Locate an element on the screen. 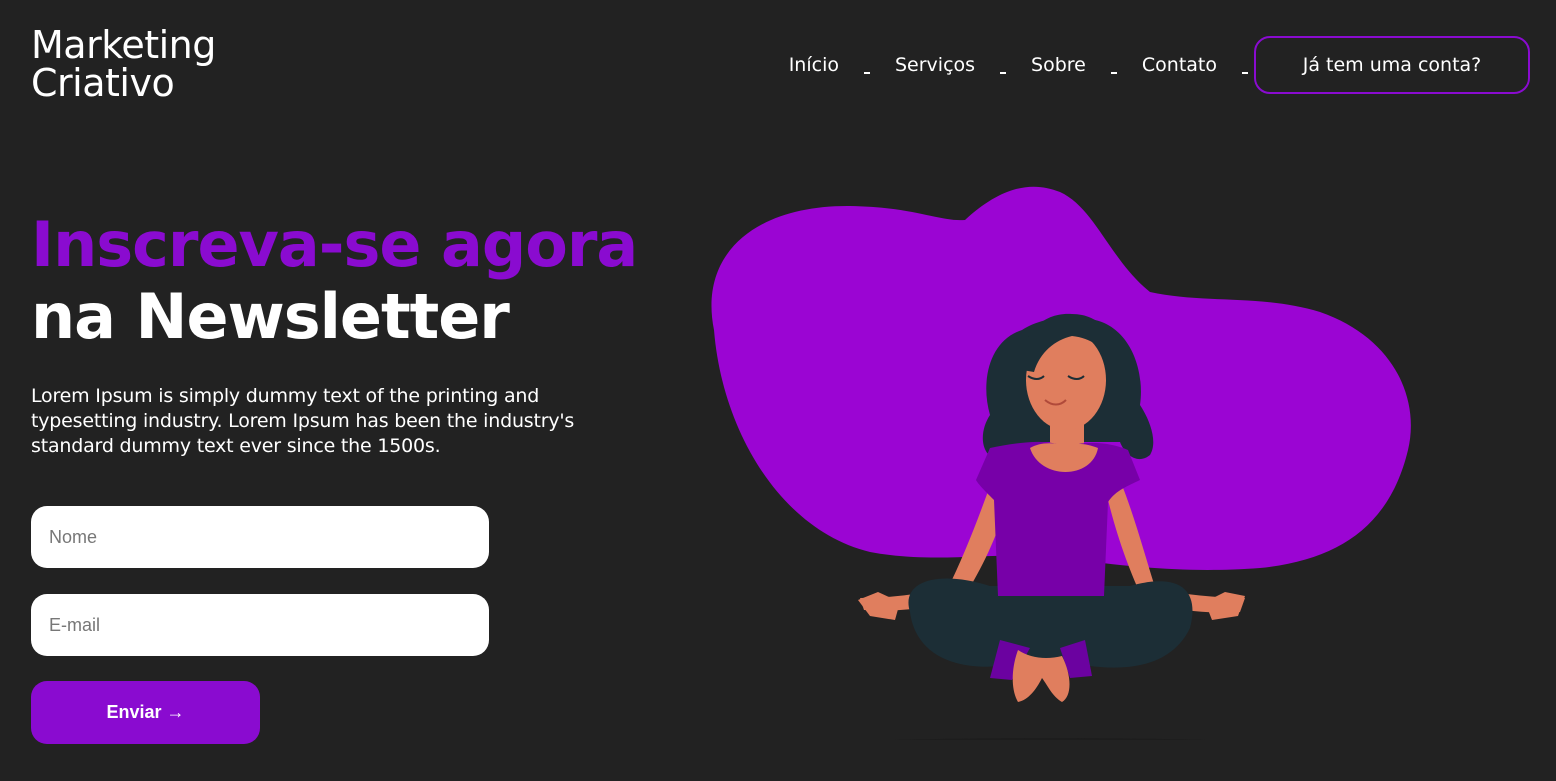 The image size is (1556, 781). name-input is located at coordinates (260, 537).